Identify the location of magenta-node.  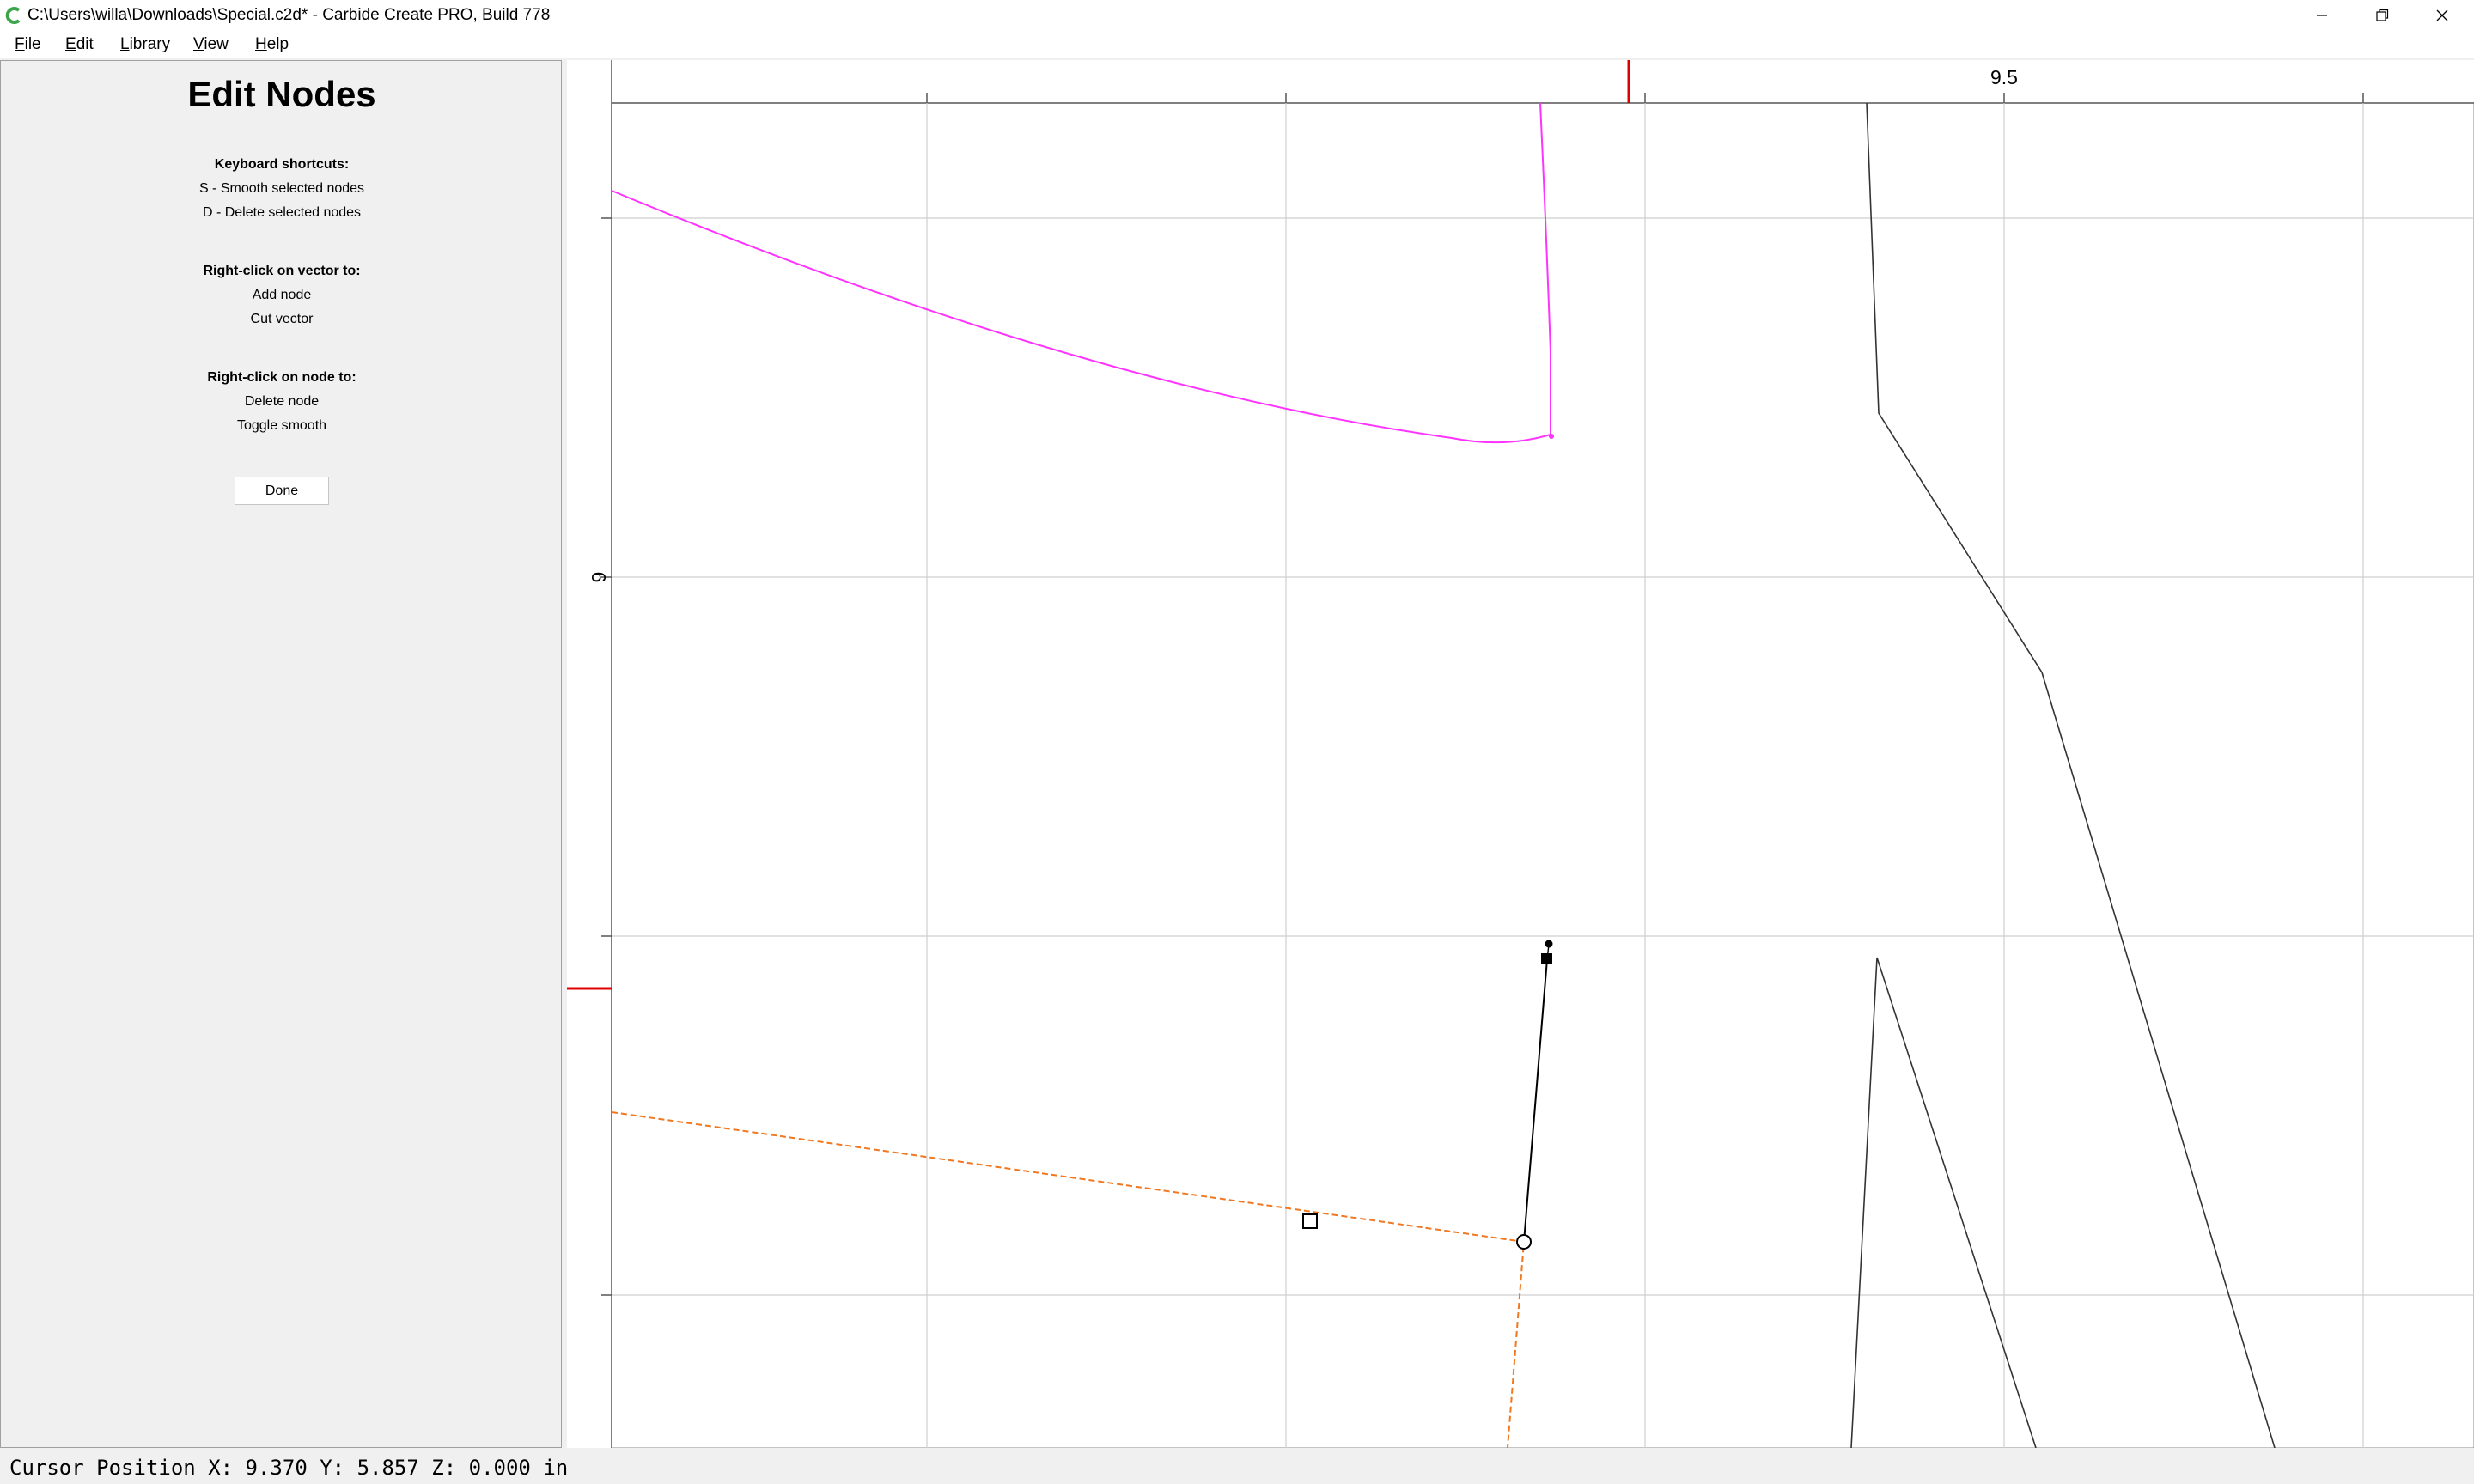
(1551, 437).